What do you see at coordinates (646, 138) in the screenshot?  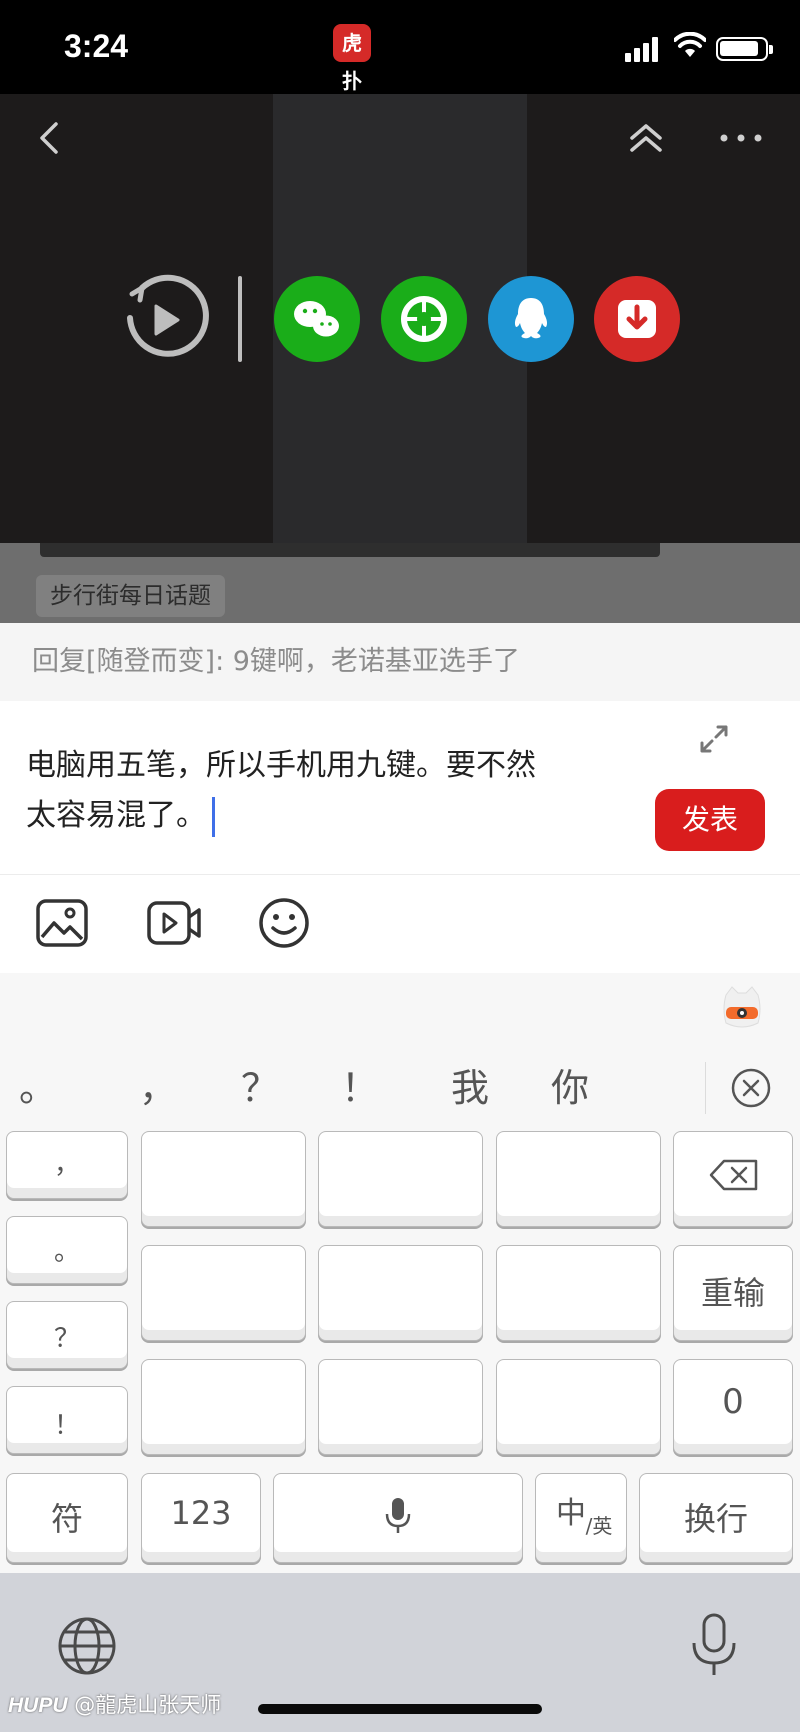 I see `collapse-icon` at bounding box center [646, 138].